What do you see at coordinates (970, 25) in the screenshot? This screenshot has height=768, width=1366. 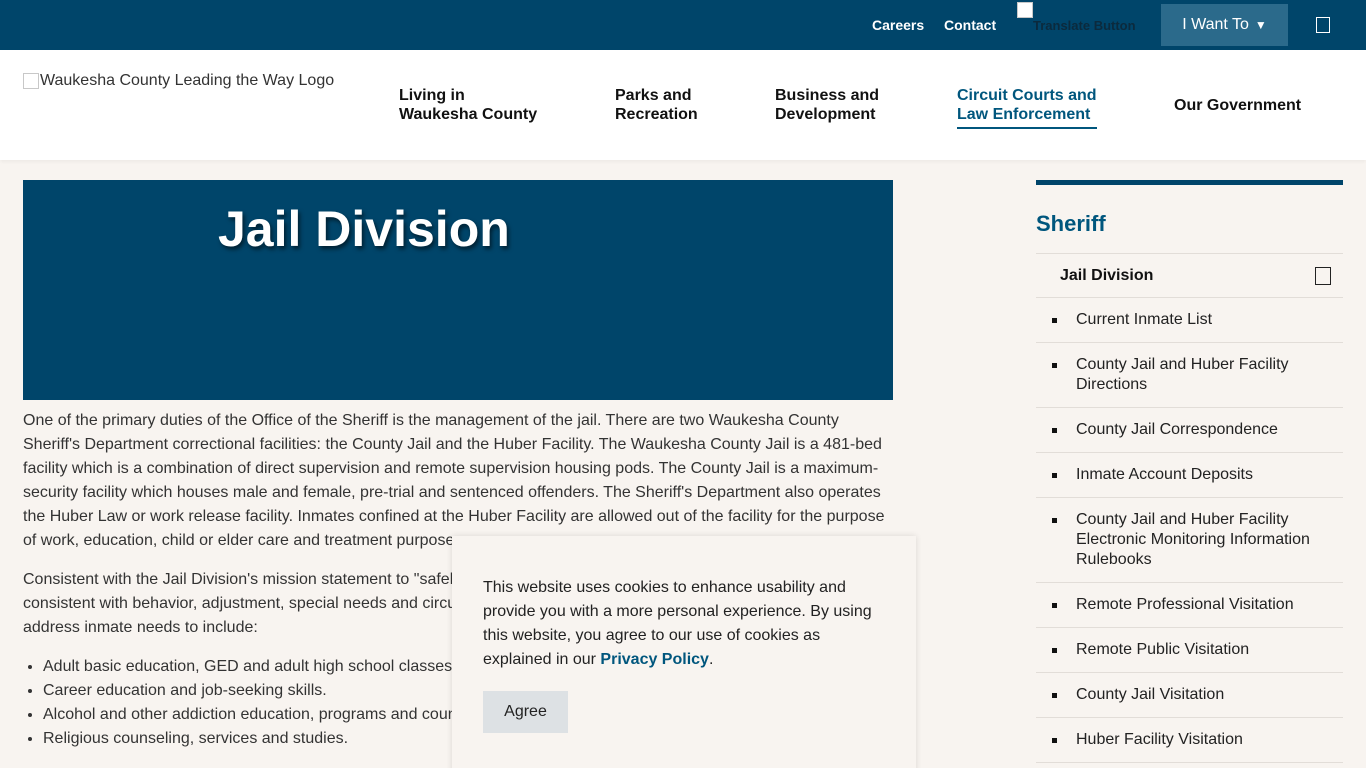 I see `contact-link: Contact` at bounding box center [970, 25].